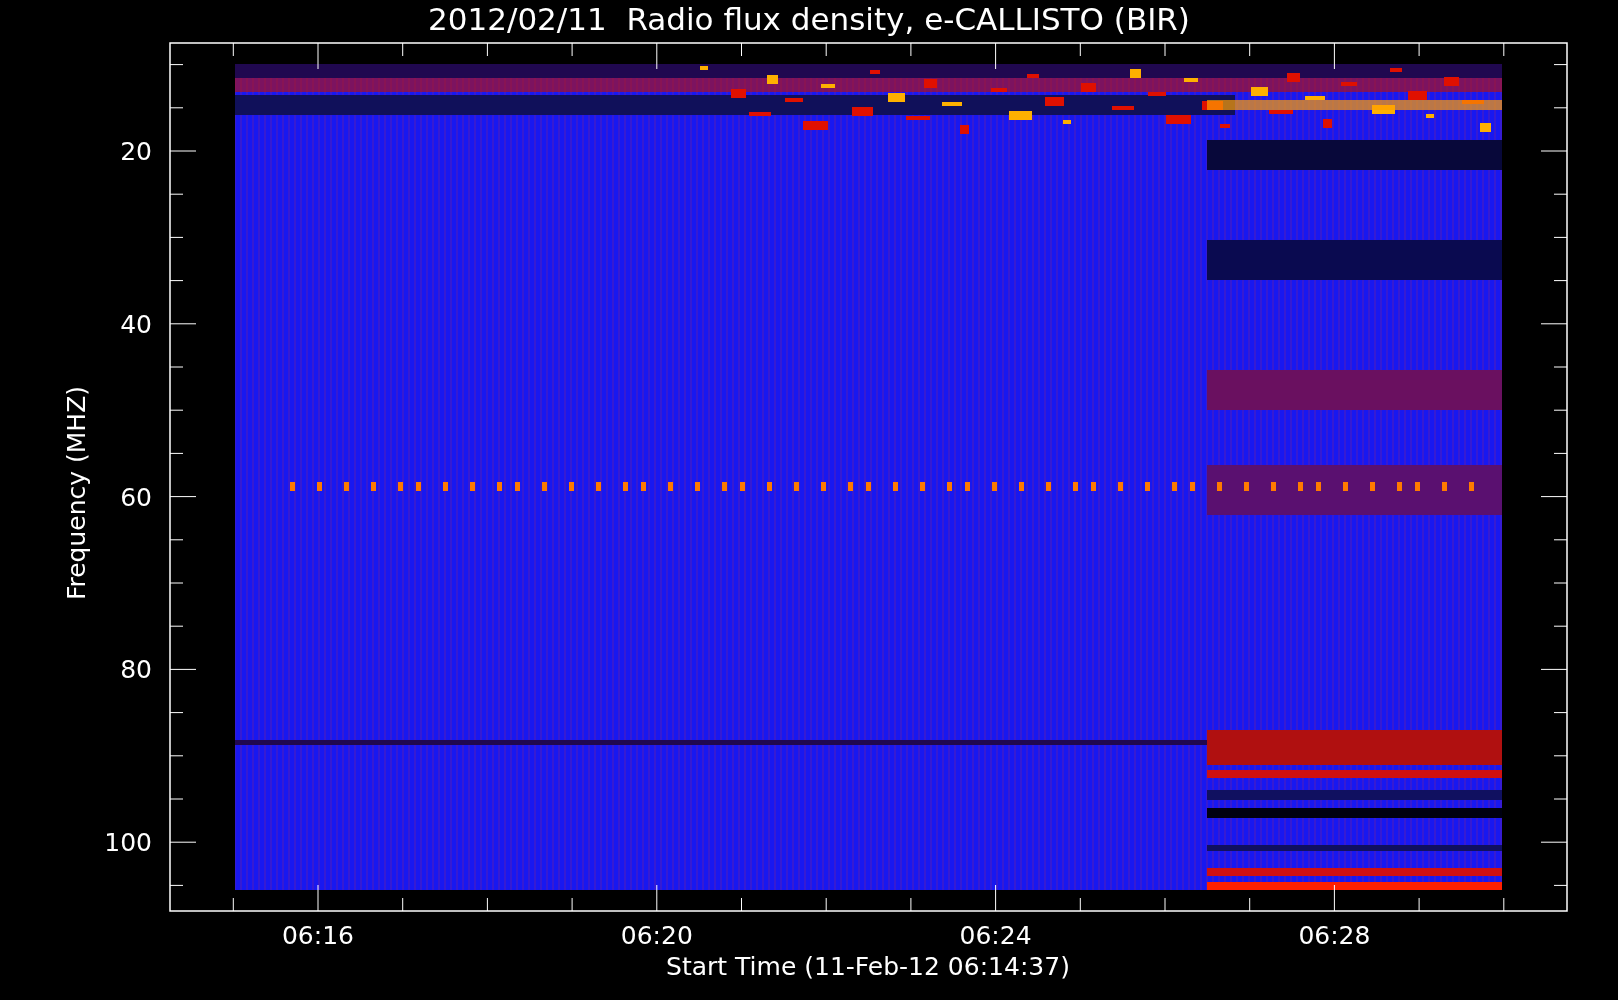 Image resolution: width=1618 pixels, height=1000 pixels. I want to click on chart-title: 2012/02/11 Radio flux density, e-CALLISTO (BIR), so click(809, 19).